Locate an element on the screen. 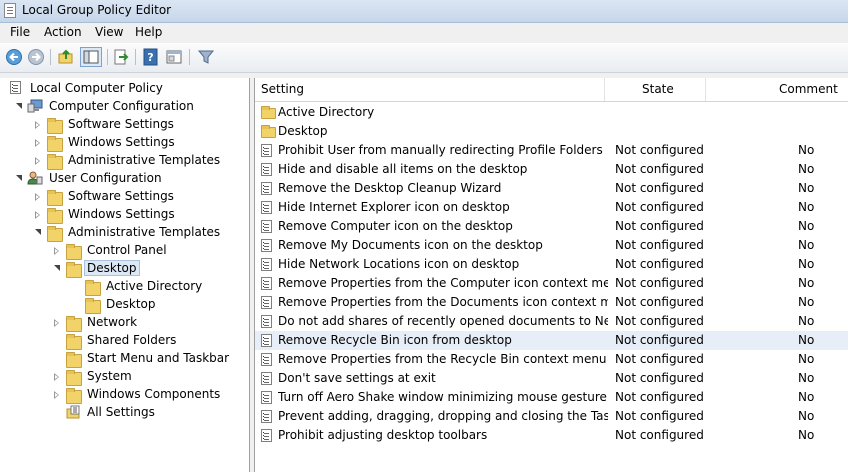 Image resolution: width=848 pixels, height=472 pixels. tree-label: Desktop is located at coordinates (131, 304).